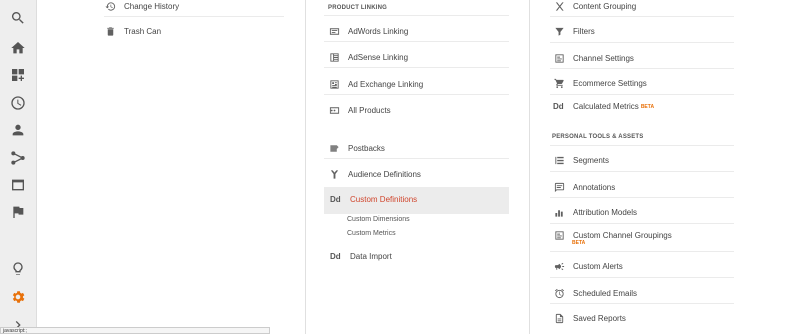 This screenshot has width=800, height=334. I want to click on custom-alerts-label: Custom Alerts, so click(598, 266).